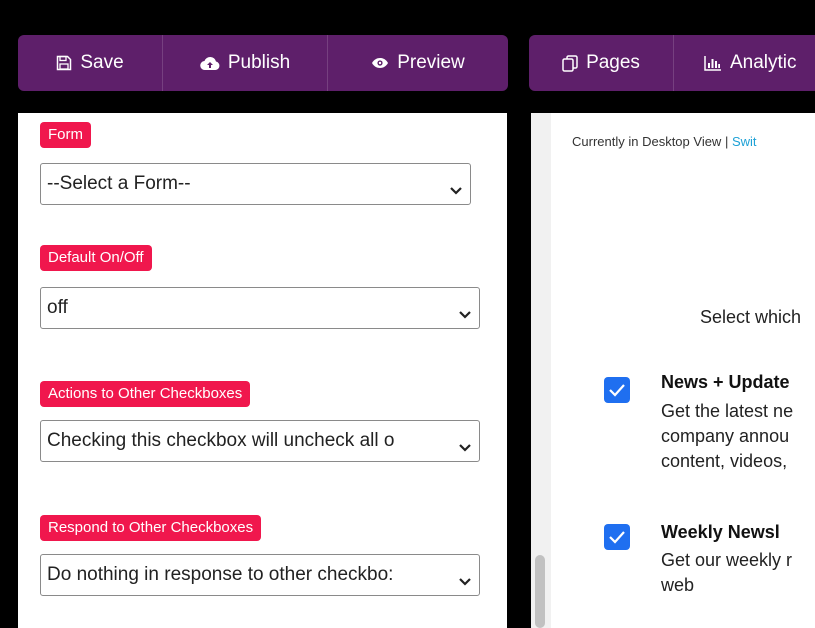 This screenshot has width=815, height=628. What do you see at coordinates (57, 307) in the screenshot?
I see `default-on-off-value: off` at bounding box center [57, 307].